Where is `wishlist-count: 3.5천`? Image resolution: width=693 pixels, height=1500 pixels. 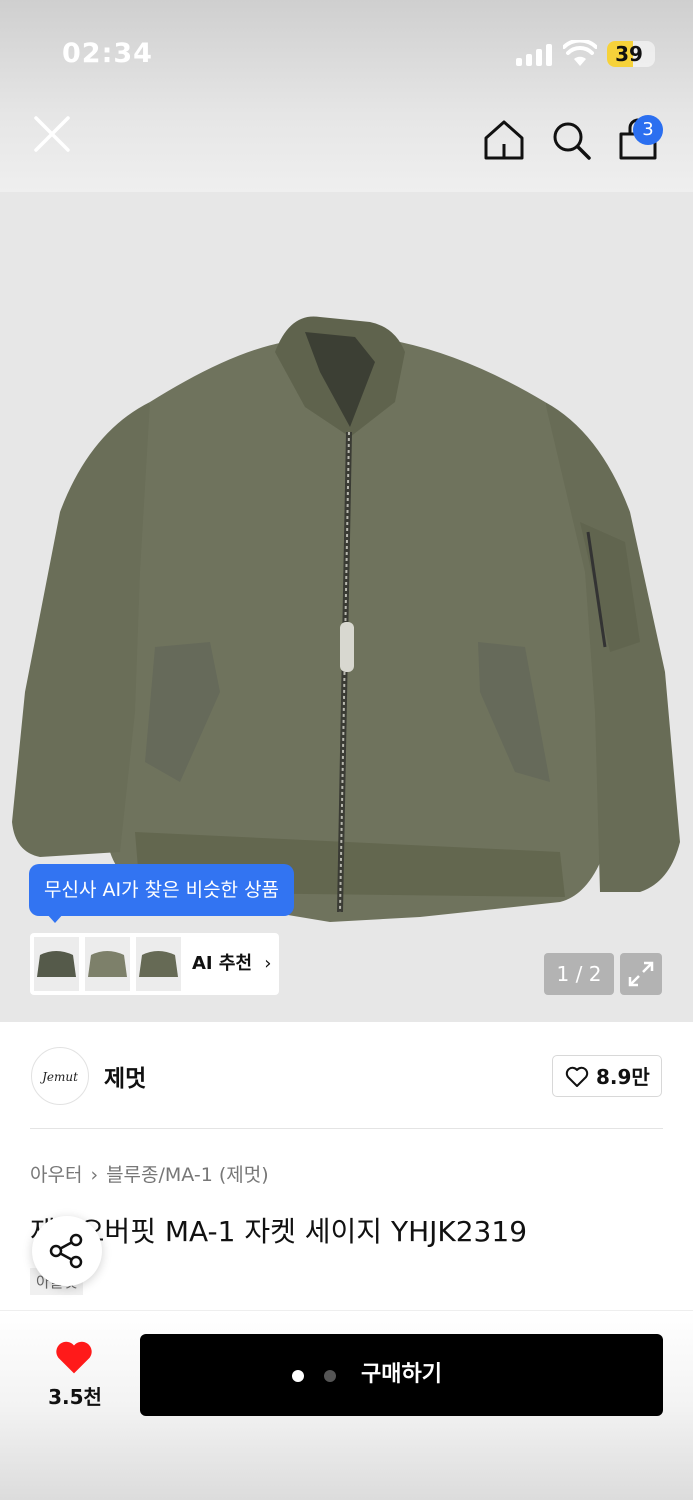
wishlist-count: 3.5천 is located at coordinates (75, 1397).